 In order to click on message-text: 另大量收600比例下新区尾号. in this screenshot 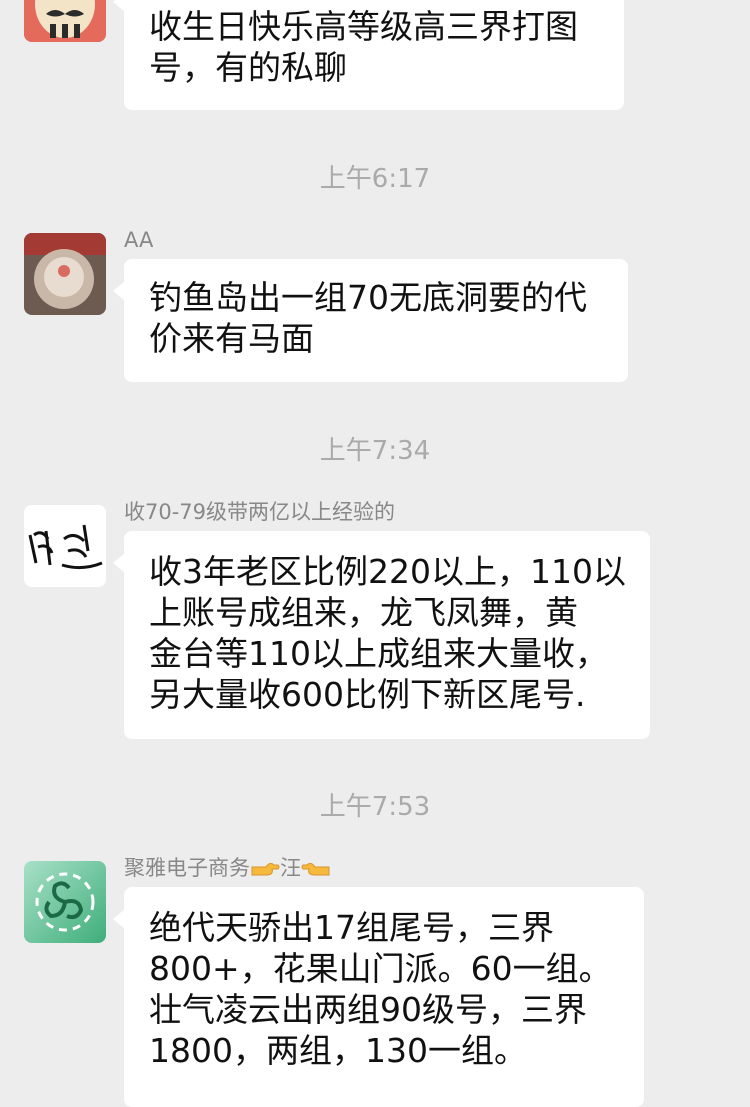, I will do `click(367, 694)`.